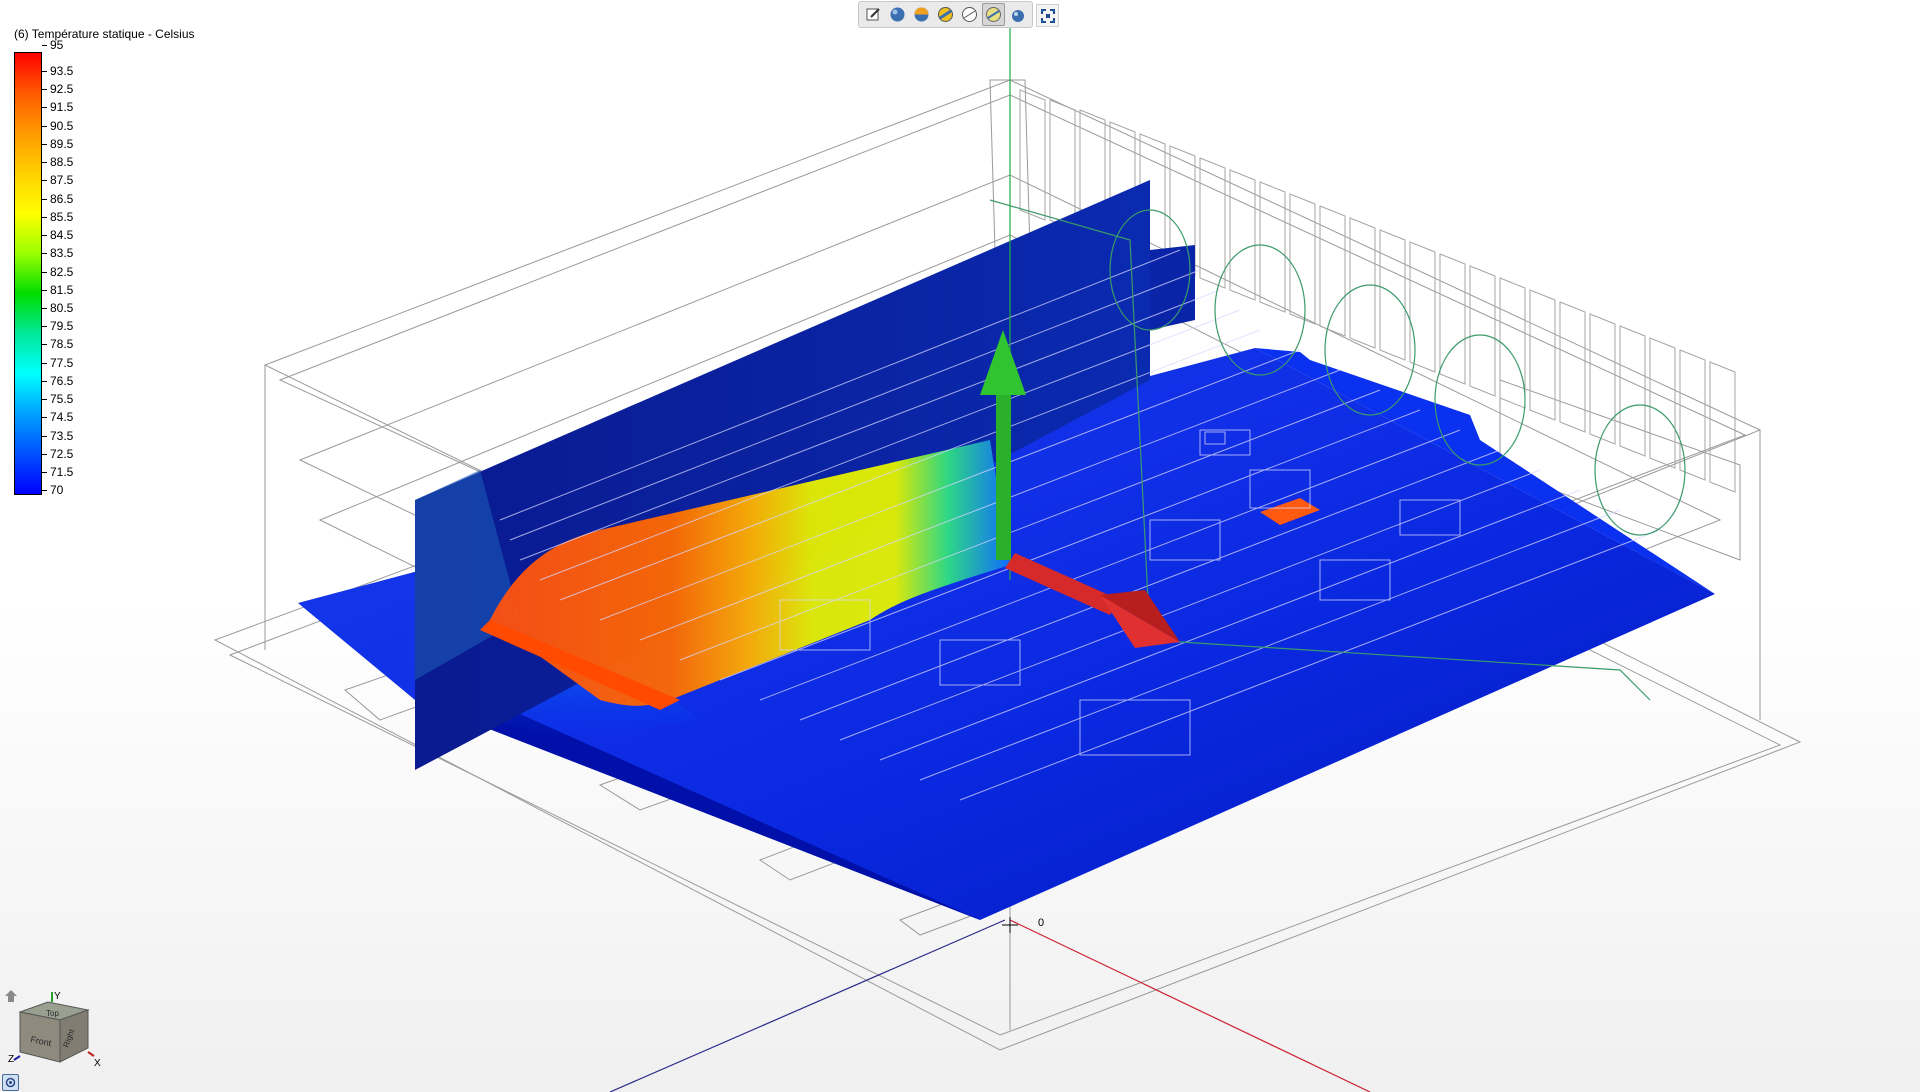 Image resolution: width=1920 pixels, height=1092 pixels. What do you see at coordinates (28, 273) in the screenshot?
I see `temperature-color-scale` at bounding box center [28, 273].